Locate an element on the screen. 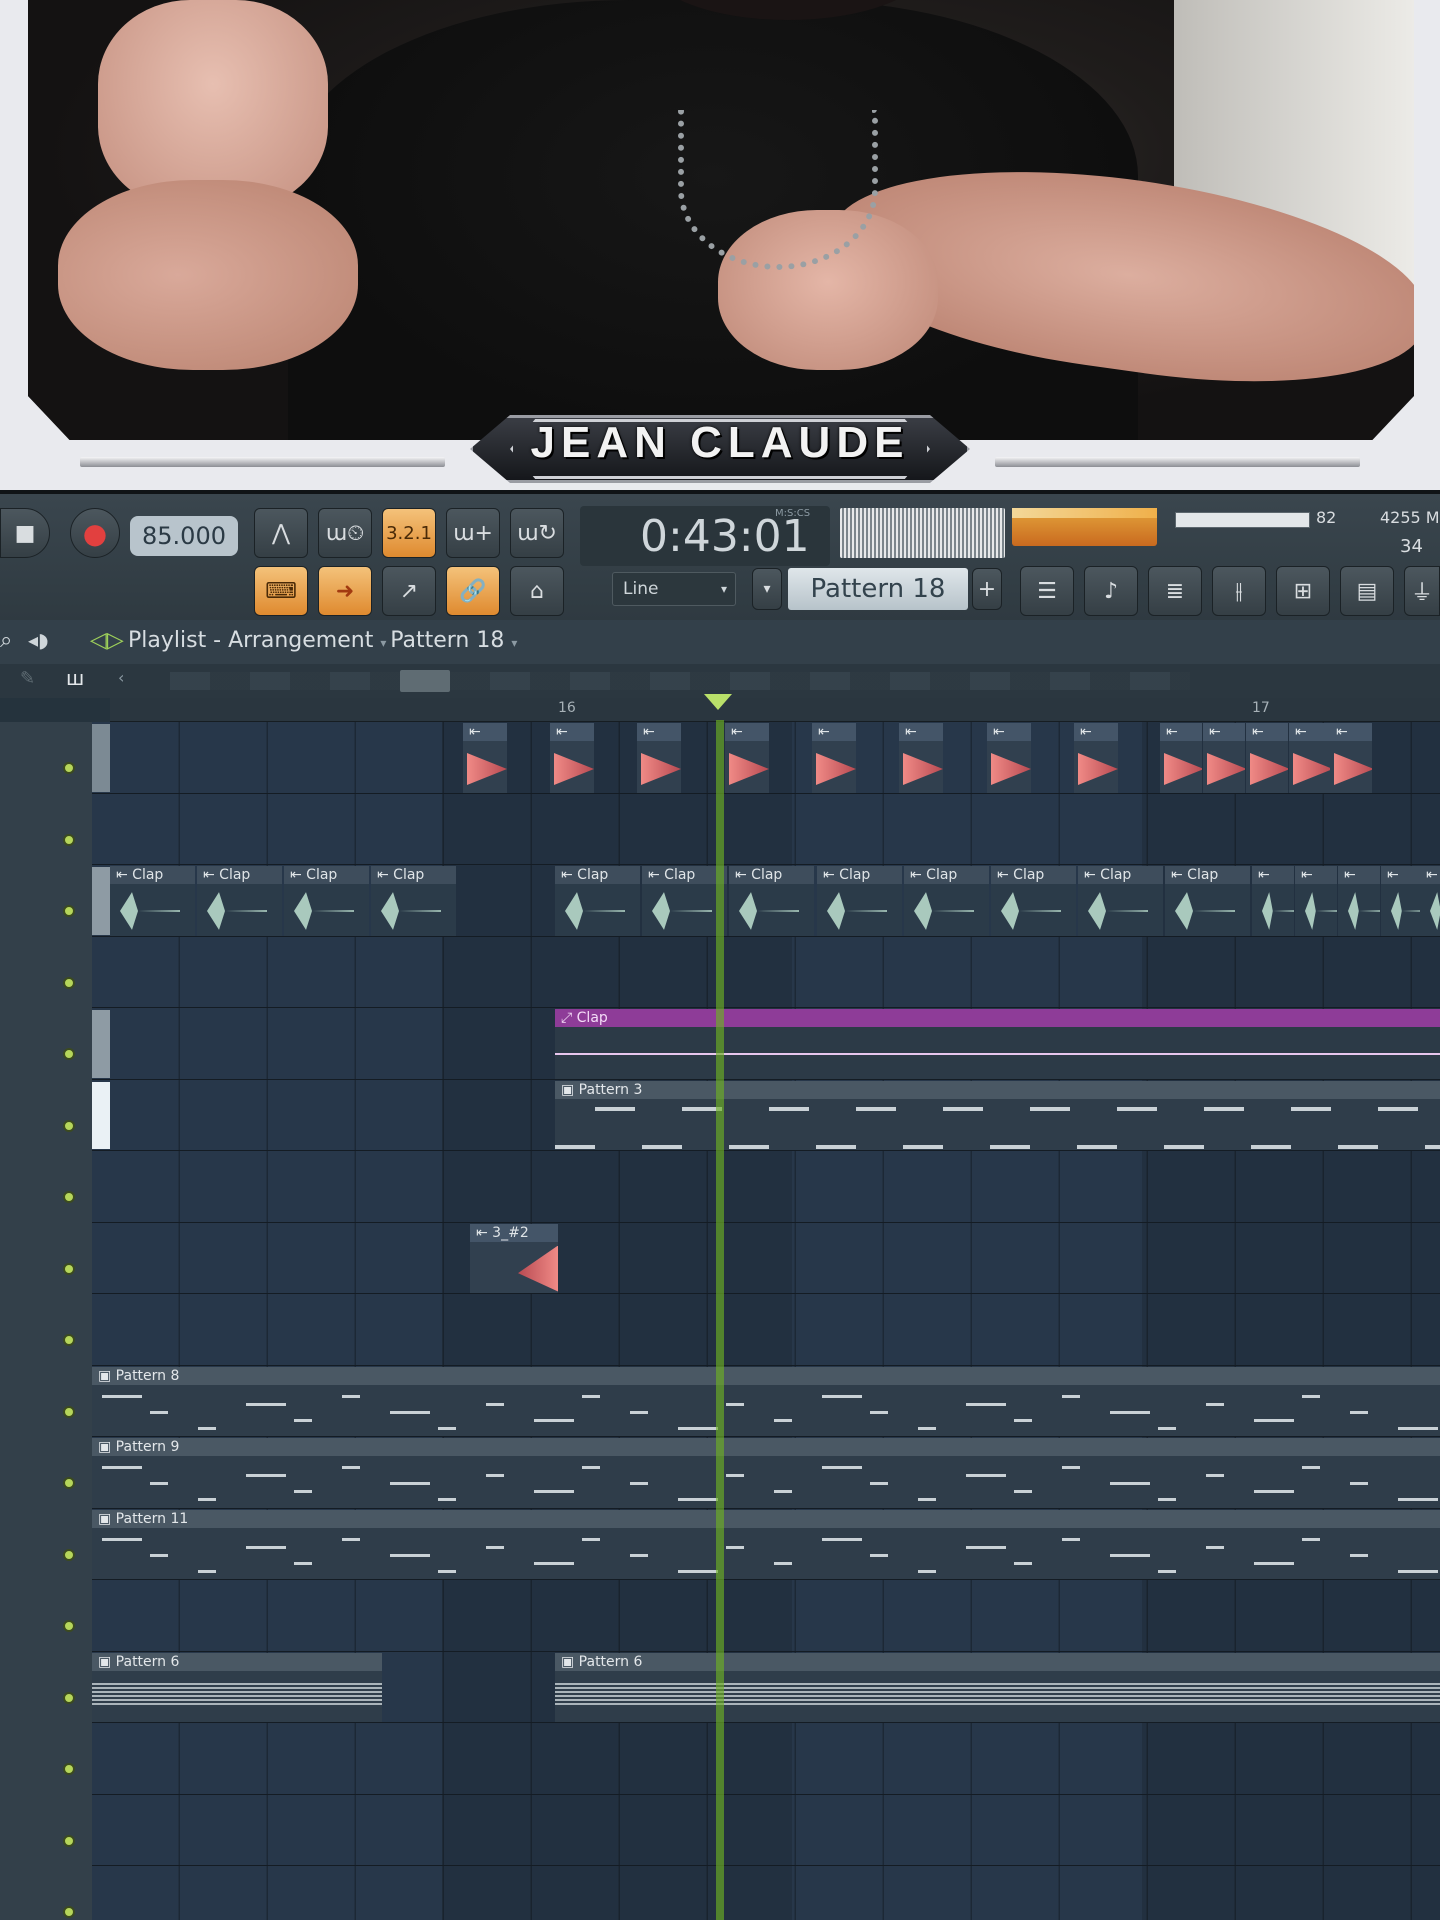 Image resolution: width=1440 pixels, height=1920 pixels. loop-record-button: ɯ↻ is located at coordinates (537, 533).